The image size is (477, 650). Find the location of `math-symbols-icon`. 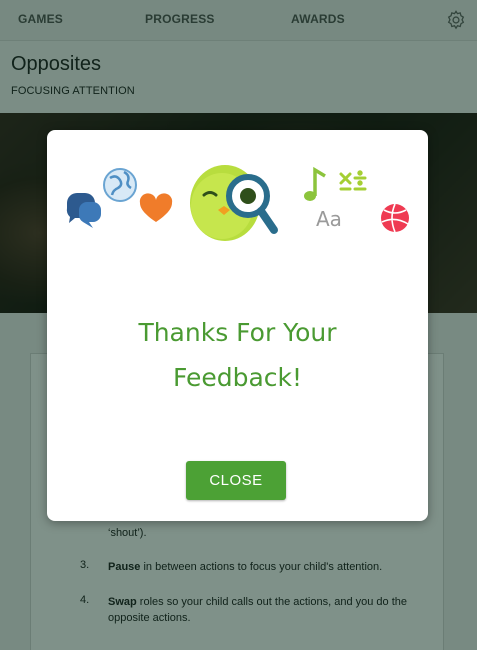

math-symbols-icon is located at coordinates (353, 180).